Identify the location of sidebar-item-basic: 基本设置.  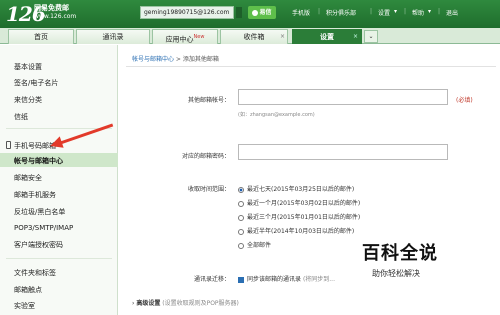
(28, 67).